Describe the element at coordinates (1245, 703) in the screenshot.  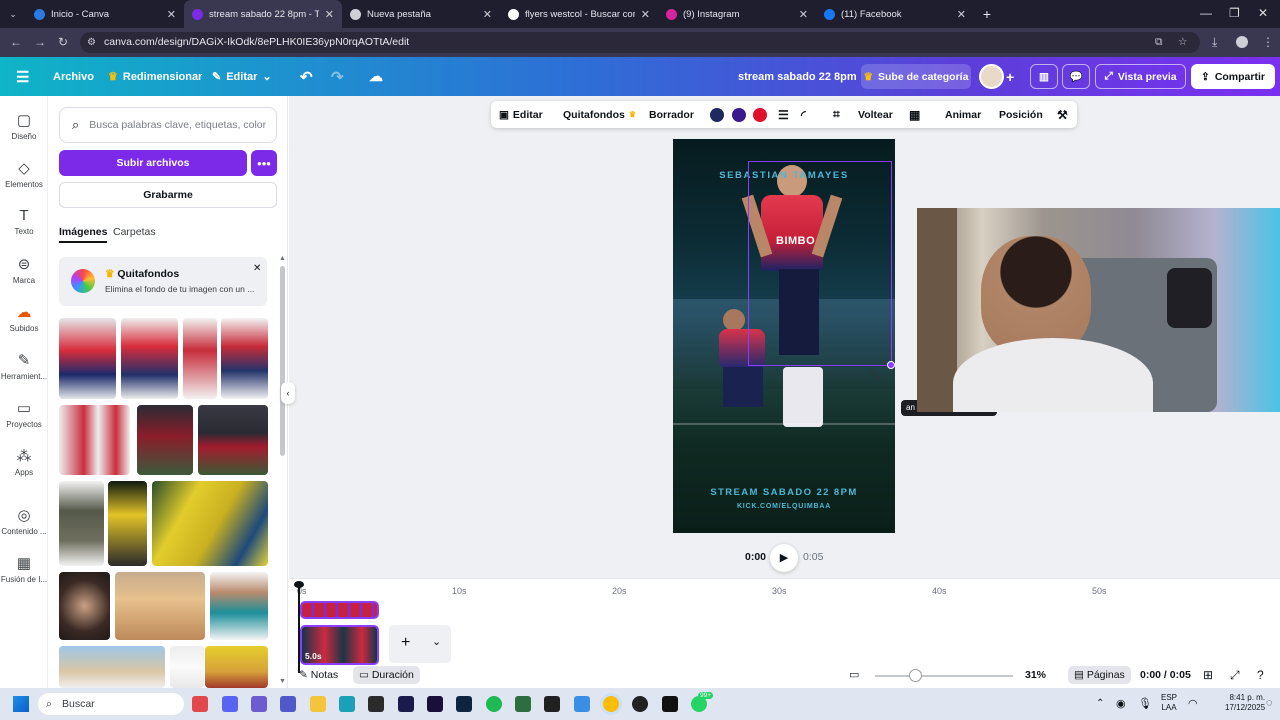
I see `clock: 8:41 p. m. 17/12/2025` at that location.